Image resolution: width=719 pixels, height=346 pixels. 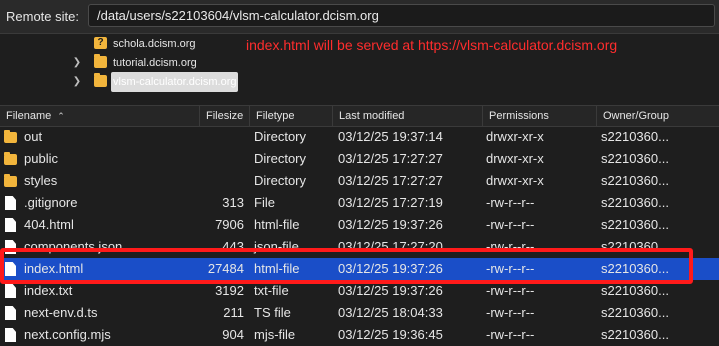 What do you see at coordinates (390, 246) in the screenshot?
I see `file-last-modified: 03/12/25 17:27:20` at bounding box center [390, 246].